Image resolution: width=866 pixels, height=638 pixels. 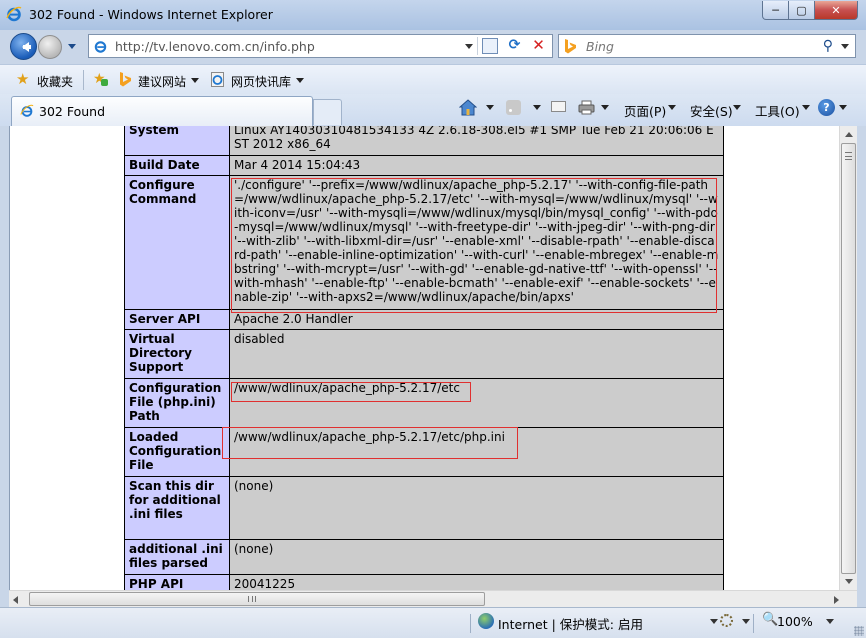 I want to click on search-icon: ⚲, so click(x=828, y=46).